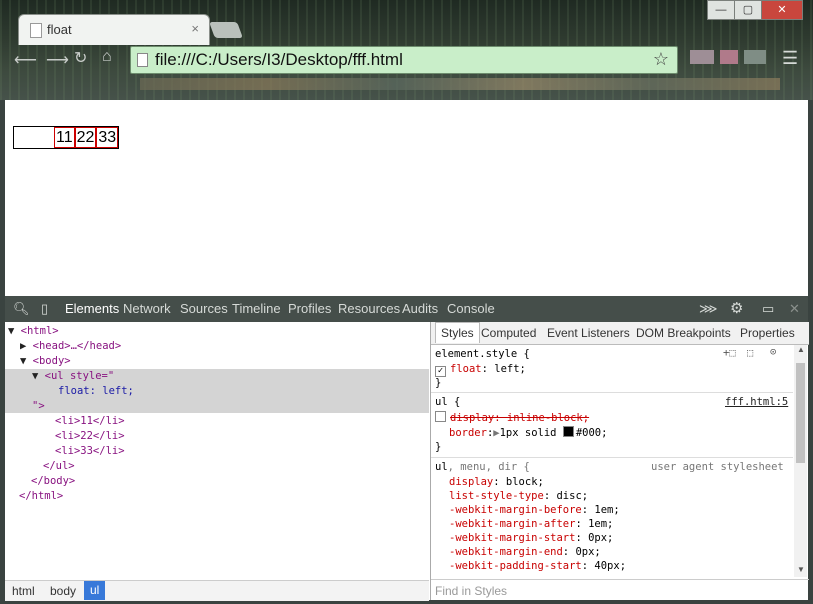 This screenshot has width=813, height=604. What do you see at coordinates (36, 30) in the screenshot?
I see `page-favicon-icon` at bounding box center [36, 30].